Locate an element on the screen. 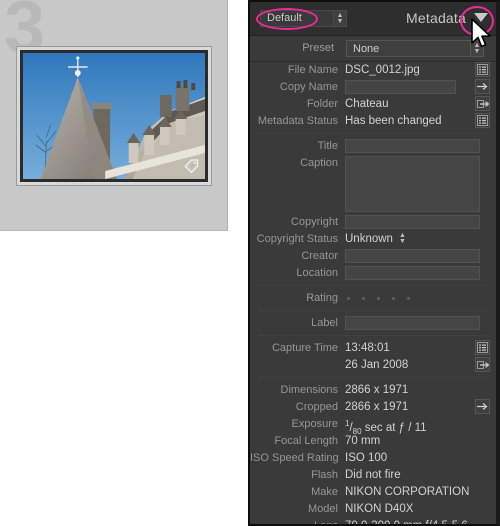 This screenshot has height=526, width=500. metadata-row: Location is located at coordinates (373, 273).